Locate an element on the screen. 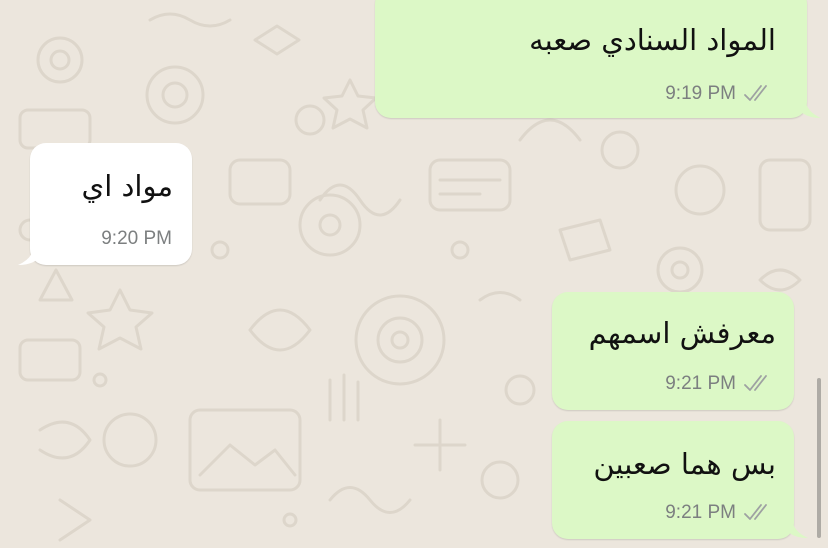  message-text: بس هما صعبين is located at coordinates (684, 464).